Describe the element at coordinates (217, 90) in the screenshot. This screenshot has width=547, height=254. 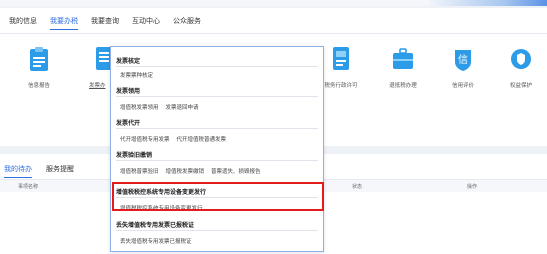
I see `menu-group-title: 发票领用` at that location.